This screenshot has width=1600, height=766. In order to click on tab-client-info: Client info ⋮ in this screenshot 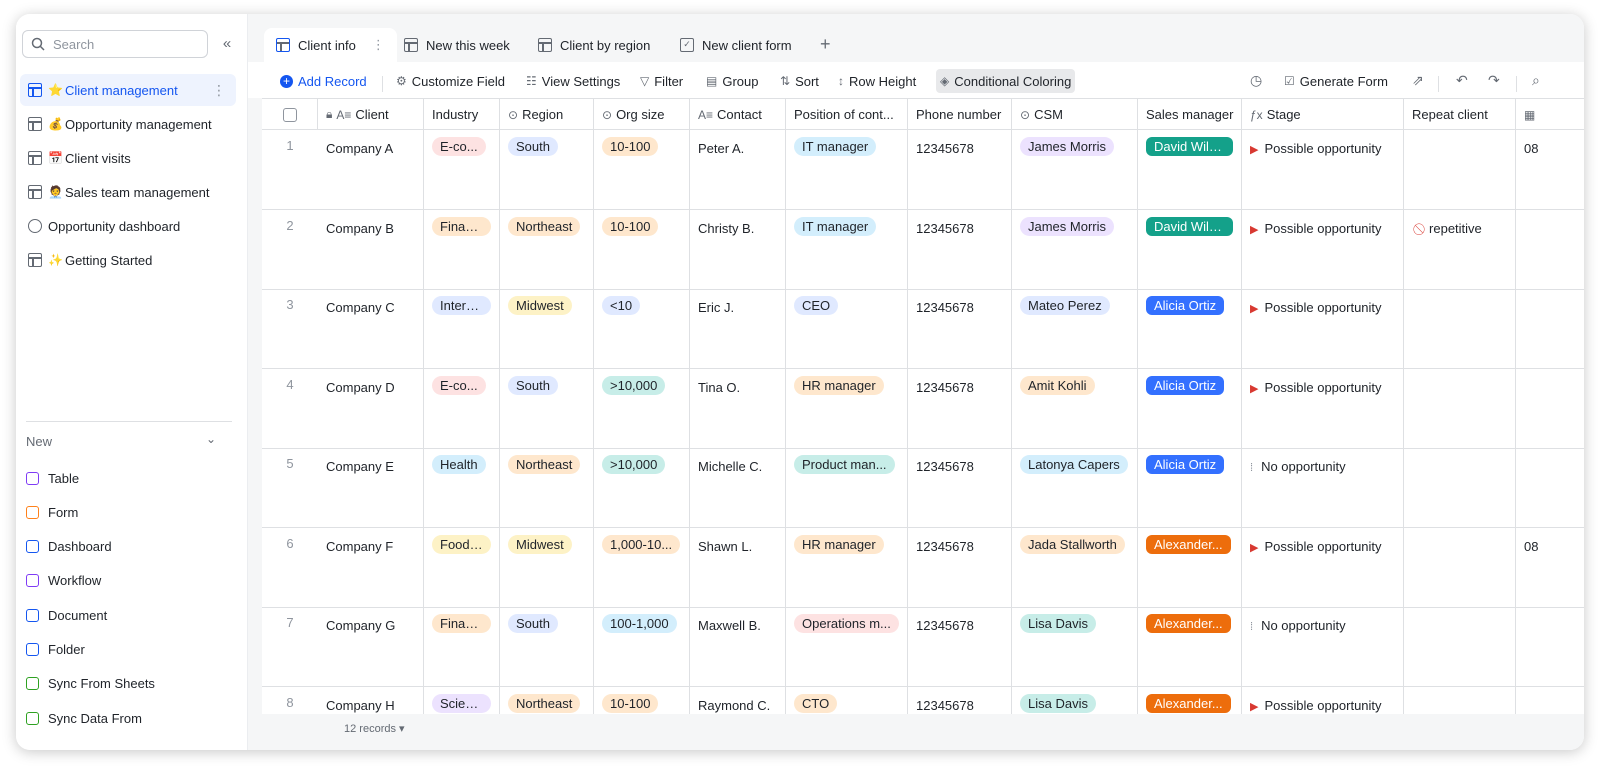, I will do `click(330, 45)`.